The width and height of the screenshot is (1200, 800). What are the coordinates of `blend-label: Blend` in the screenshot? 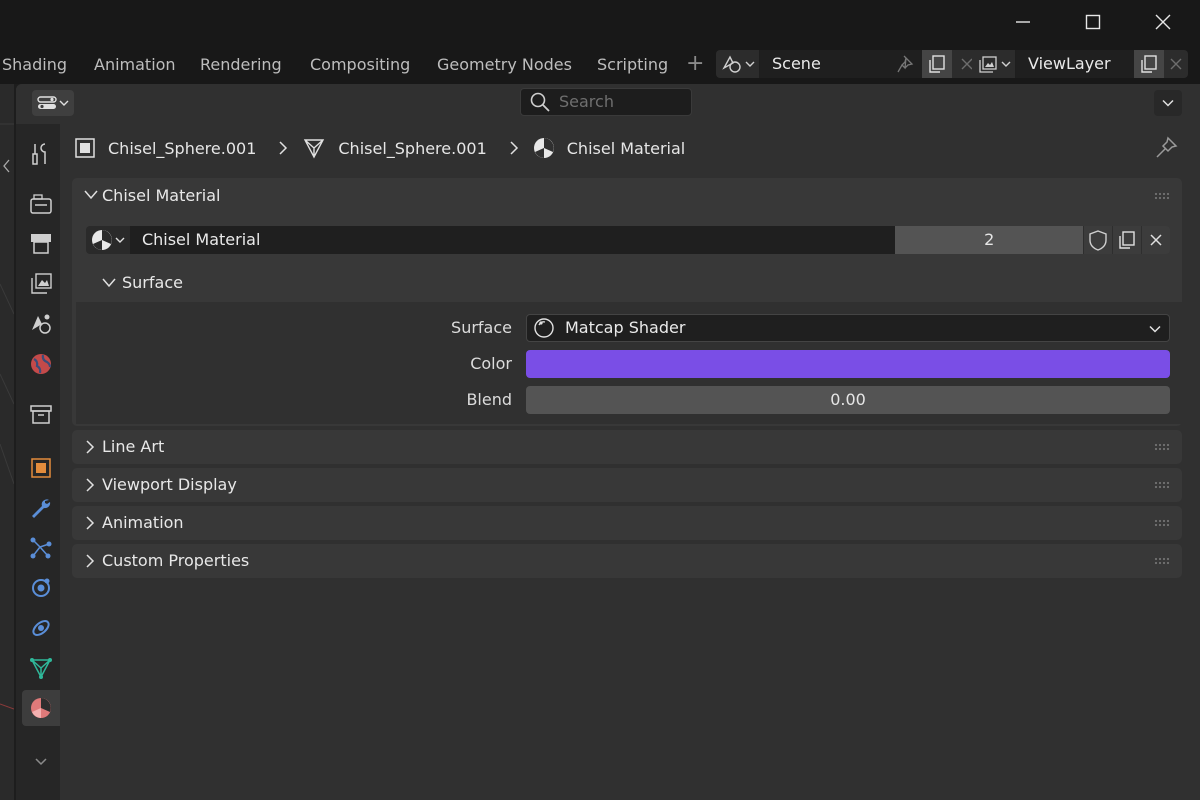 It's located at (489, 399).